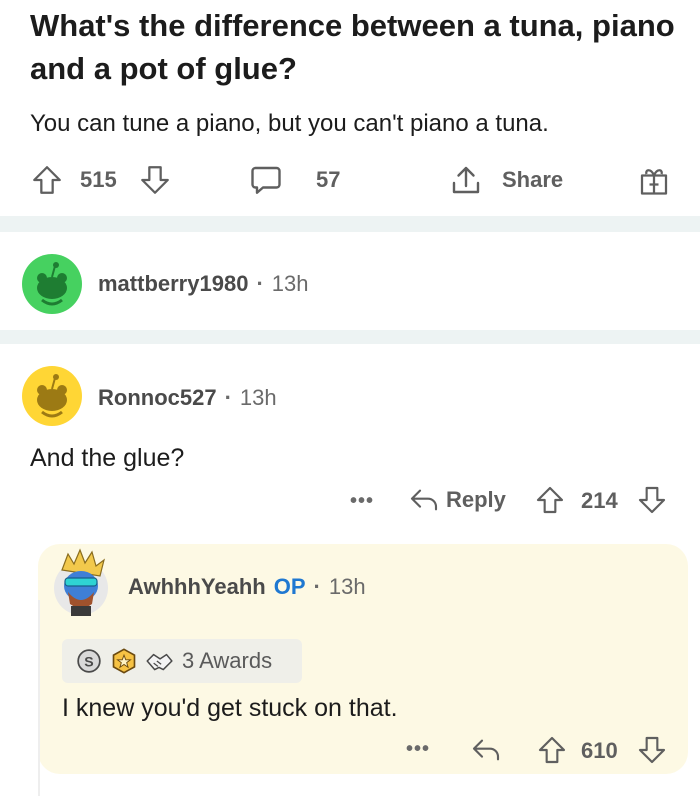 The width and height of the screenshot is (700, 796). What do you see at coordinates (599, 500) in the screenshot?
I see `comment-score: 214` at bounding box center [599, 500].